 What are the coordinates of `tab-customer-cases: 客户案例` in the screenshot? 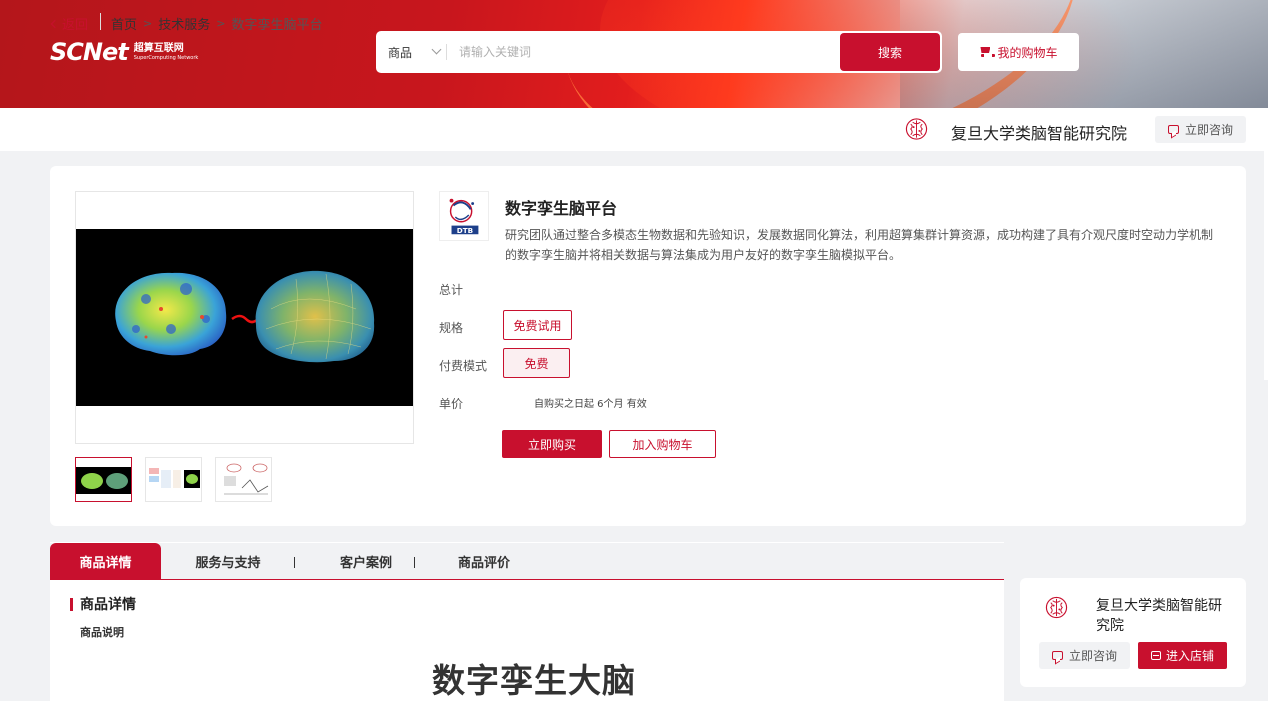 It's located at (366, 561).